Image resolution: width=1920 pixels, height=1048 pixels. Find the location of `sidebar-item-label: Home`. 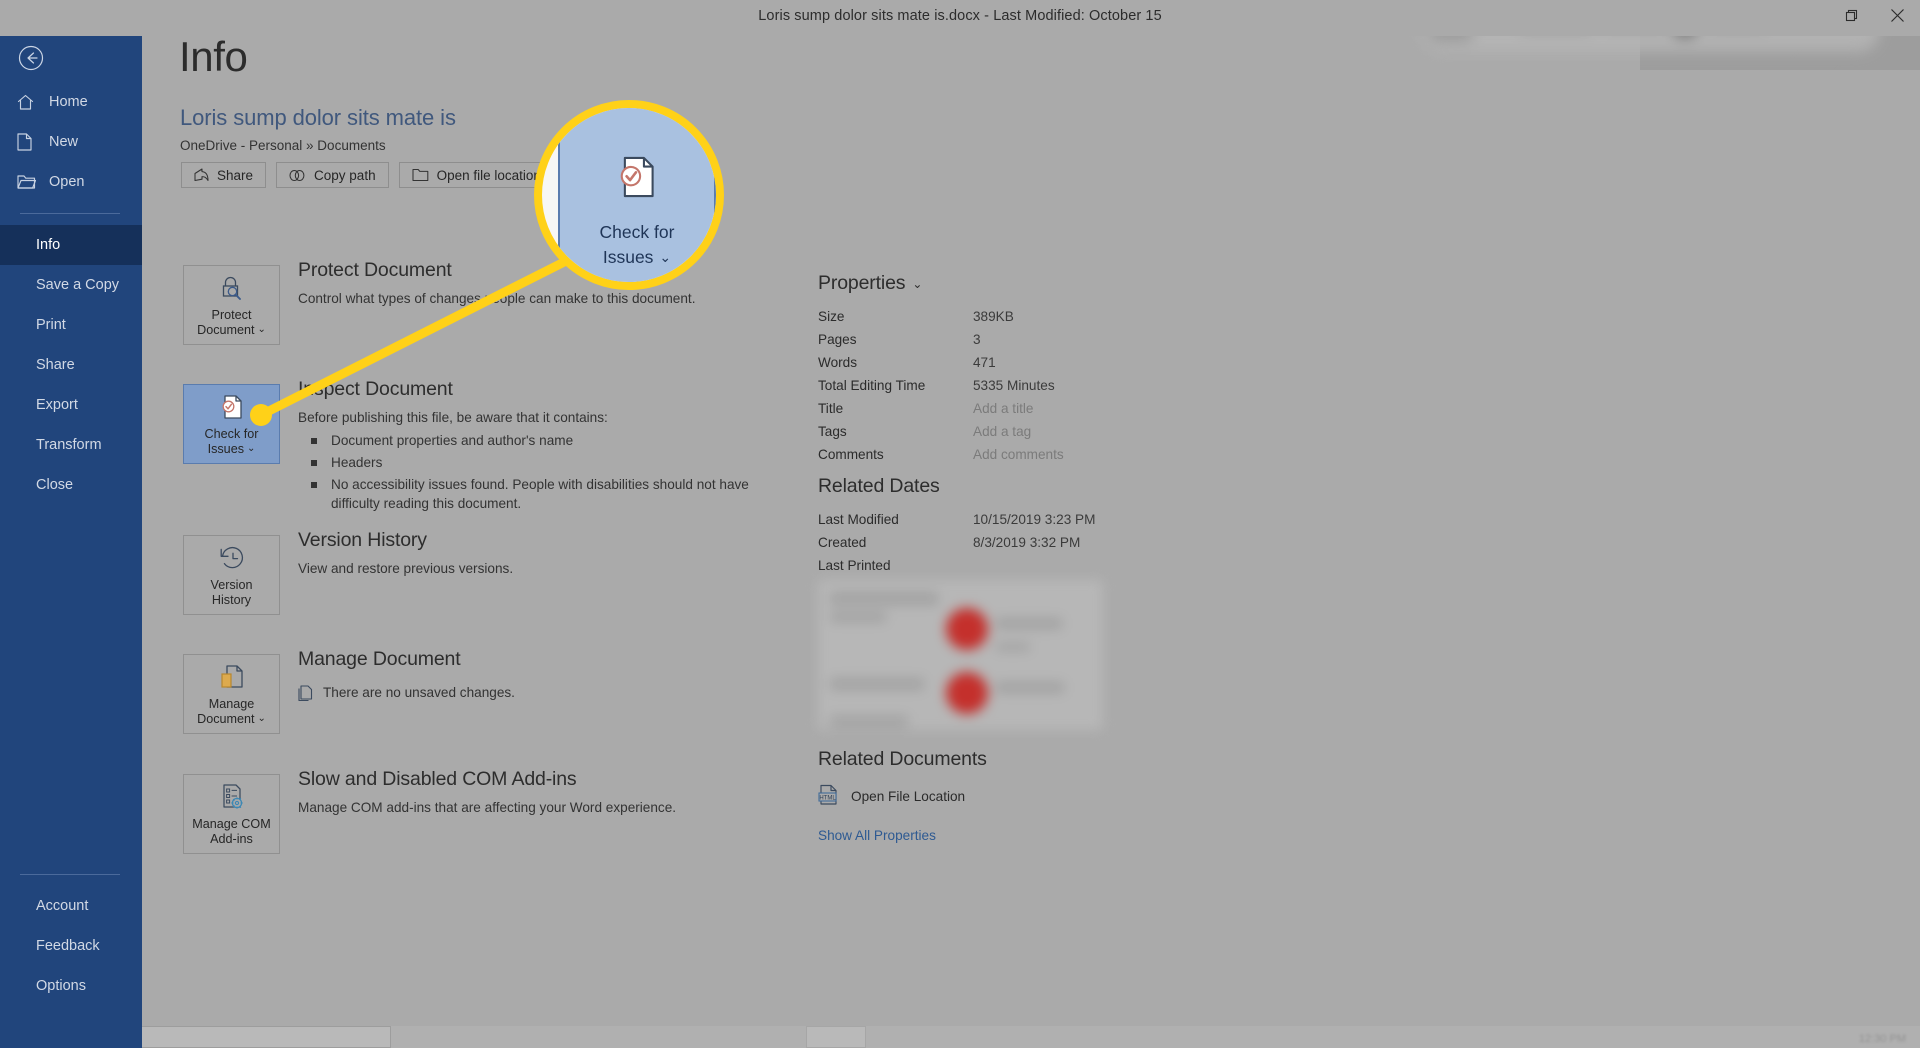

sidebar-item-label: Home is located at coordinates (68, 102).